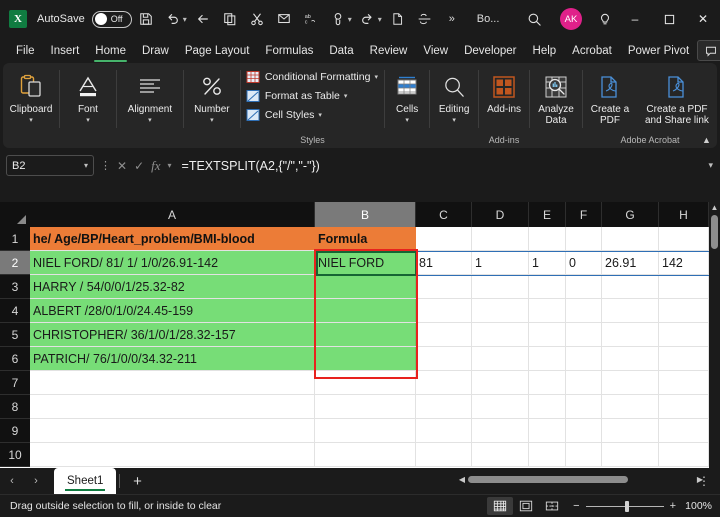  What do you see at coordinates (230, 19) in the screenshot?
I see `copy-icon` at bounding box center [230, 19].